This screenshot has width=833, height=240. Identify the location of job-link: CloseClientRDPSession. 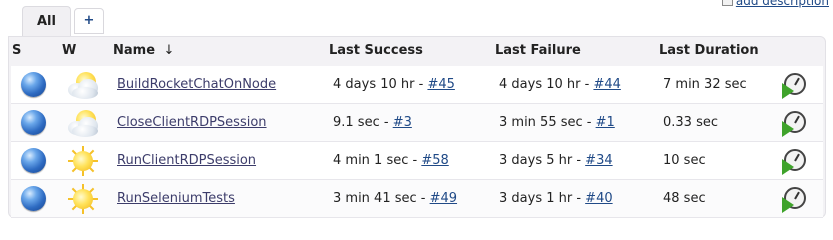
(192, 122).